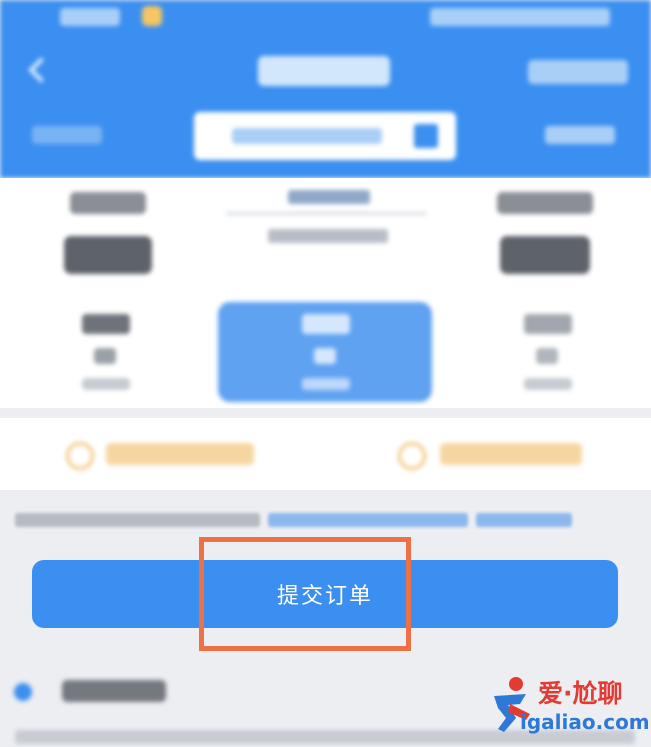  What do you see at coordinates (329, 197) in the screenshot?
I see `train-number` at bounding box center [329, 197].